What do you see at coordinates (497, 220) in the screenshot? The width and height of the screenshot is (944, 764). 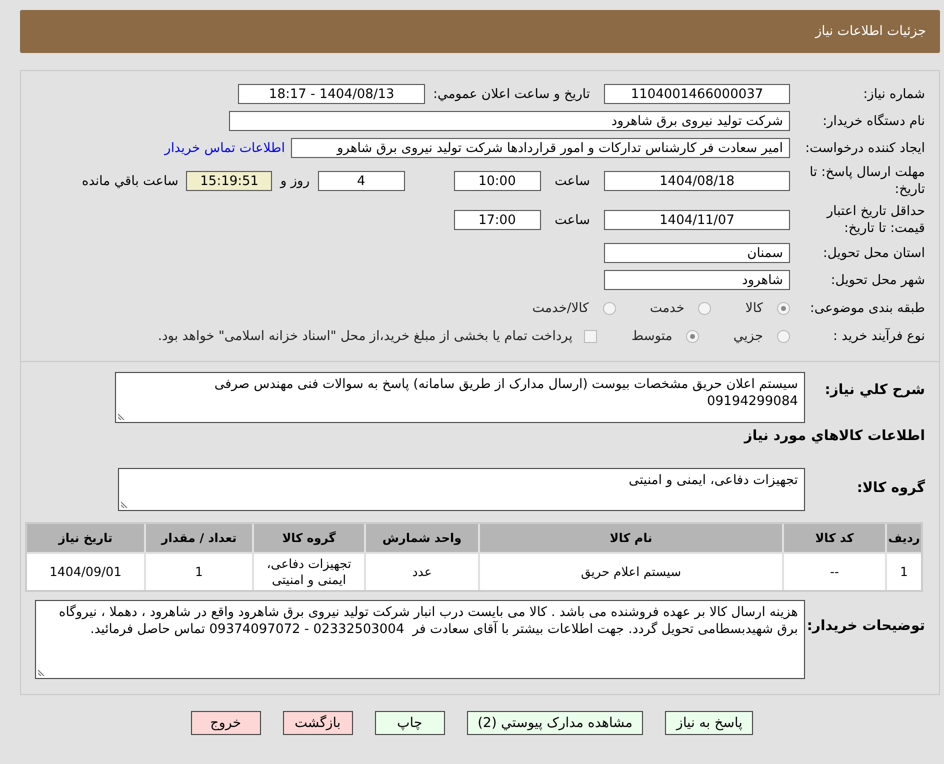 I see `validity-time-field: 17:00` at bounding box center [497, 220].